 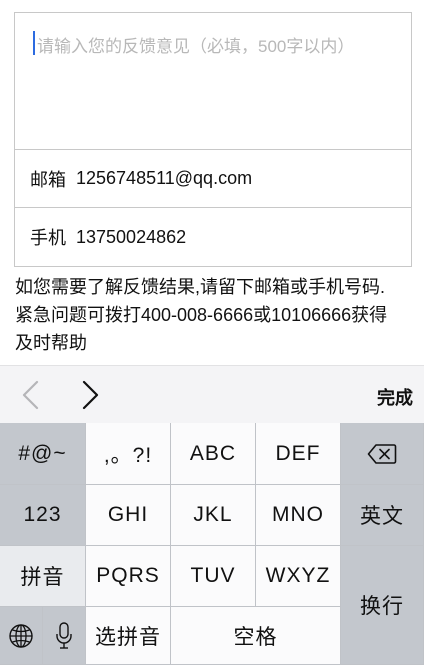 What do you see at coordinates (43, 515) in the screenshot?
I see `key-numbers: 123` at bounding box center [43, 515].